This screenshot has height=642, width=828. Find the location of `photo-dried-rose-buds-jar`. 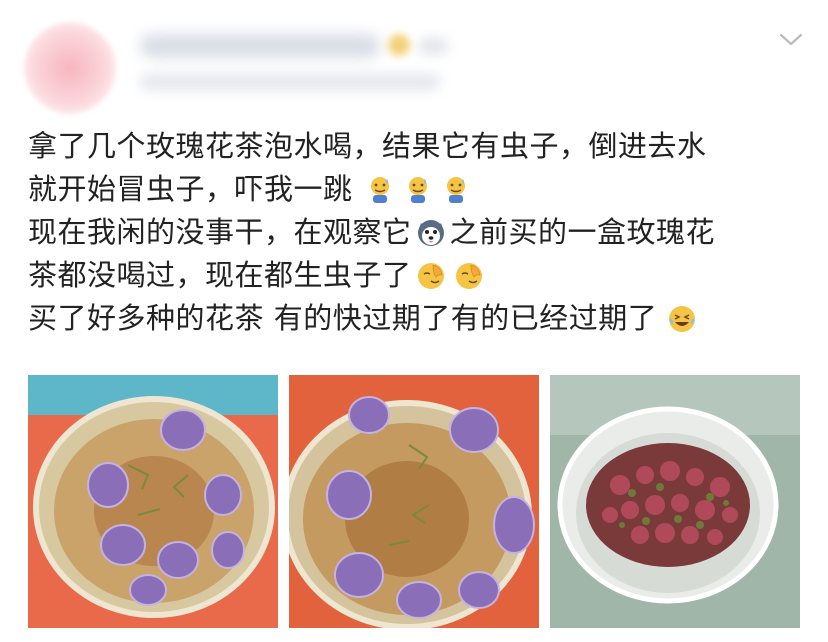

photo-dried-rose-buds-jar is located at coordinates (675, 501).